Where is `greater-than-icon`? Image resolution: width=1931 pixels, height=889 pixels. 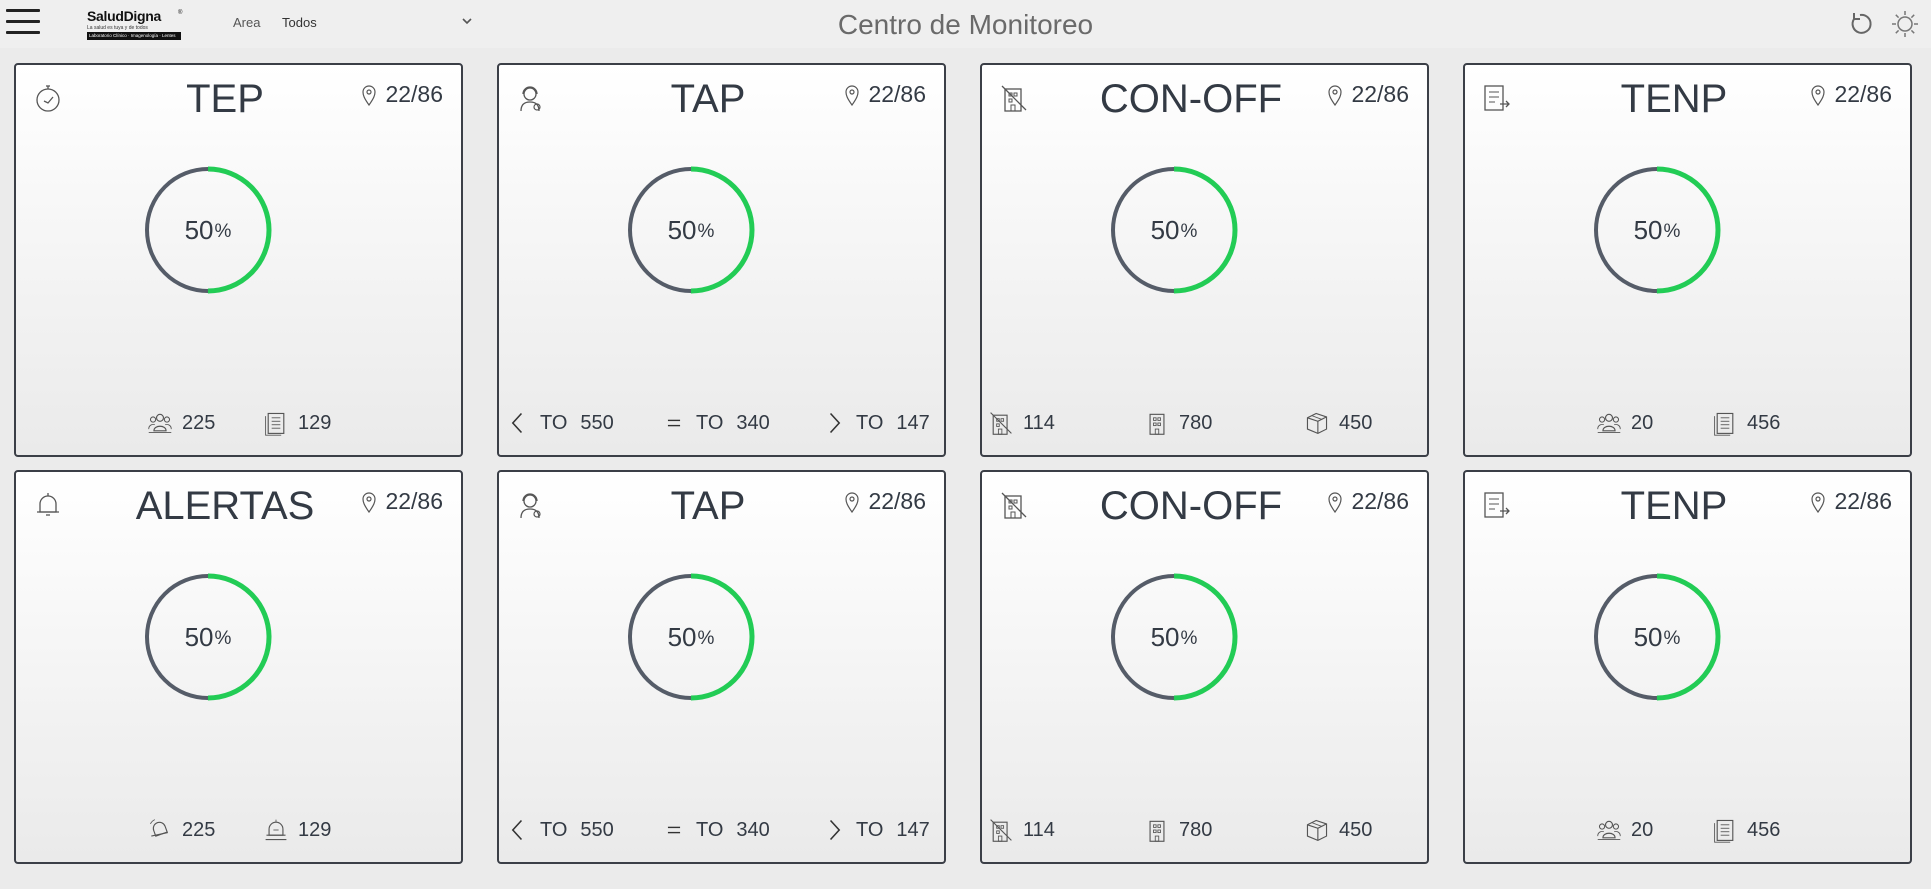 greater-than-icon is located at coordinates (835, 423).